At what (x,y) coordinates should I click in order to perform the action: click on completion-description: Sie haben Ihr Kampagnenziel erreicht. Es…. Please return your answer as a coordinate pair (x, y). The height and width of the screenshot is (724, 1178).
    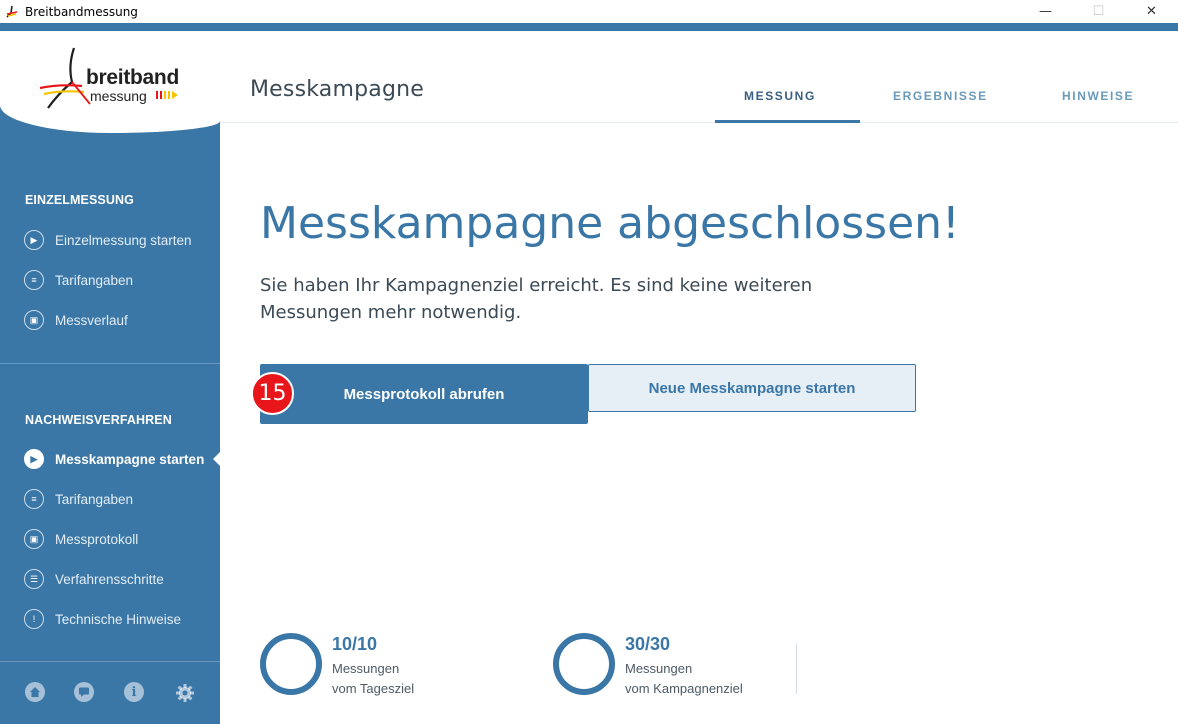
    Looking at the image, I should click on (536, 299).